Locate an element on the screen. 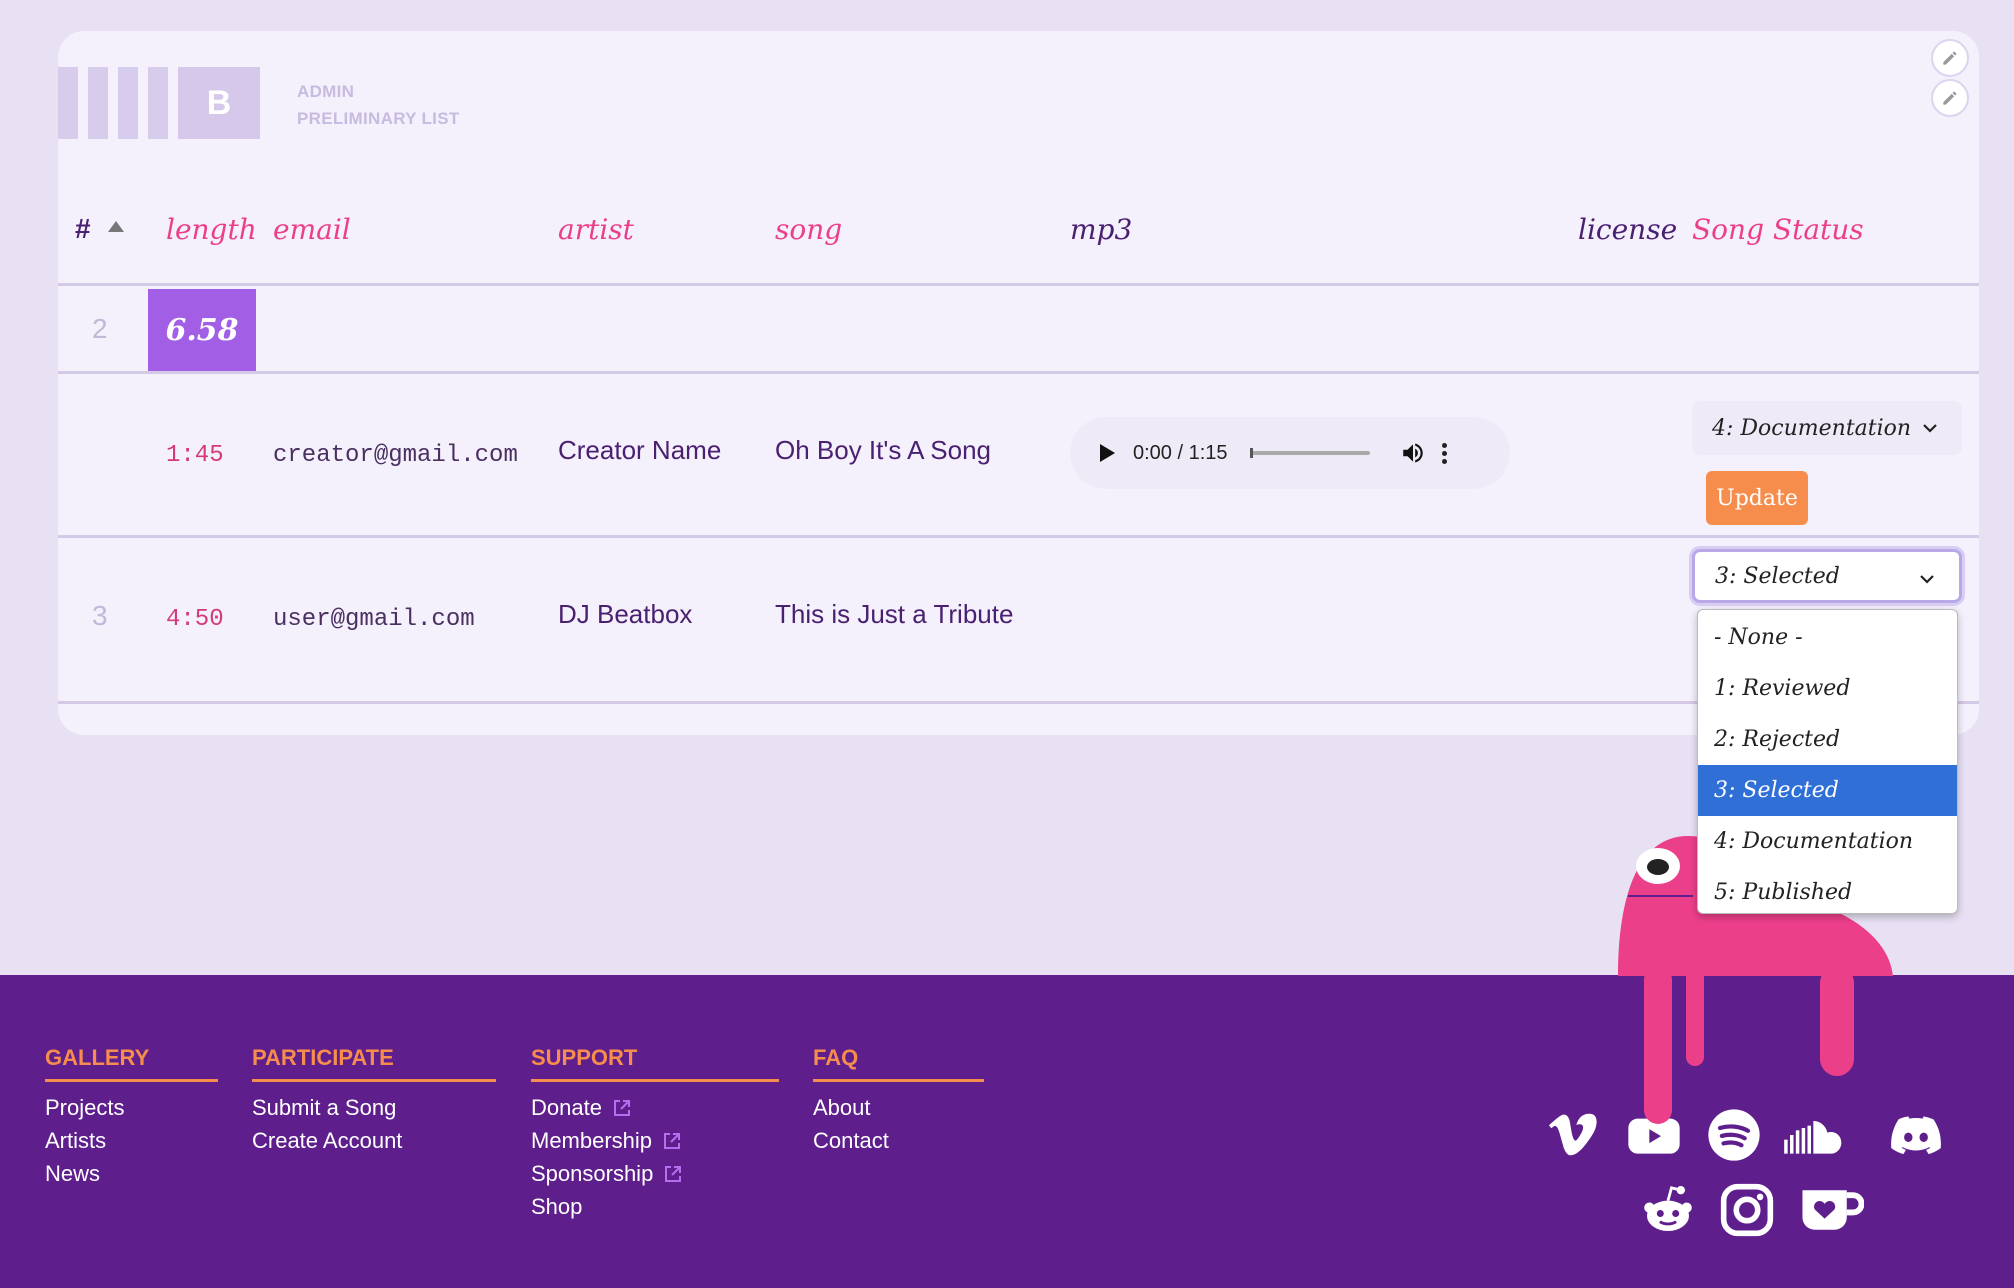 This screenshot has height=1288, width=2014. footer-heading: PARTICIPATE is located at coordinates (374, 1063).